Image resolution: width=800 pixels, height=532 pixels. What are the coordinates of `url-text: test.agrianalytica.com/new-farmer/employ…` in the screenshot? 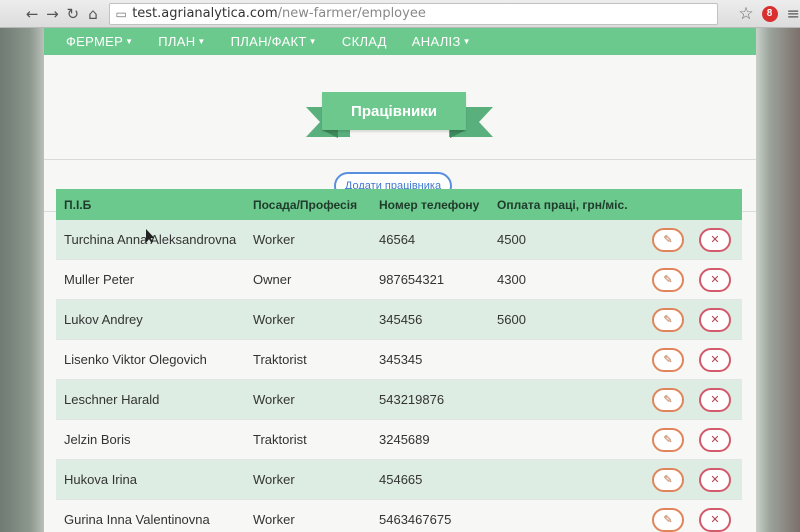 It's located at (279, 13).